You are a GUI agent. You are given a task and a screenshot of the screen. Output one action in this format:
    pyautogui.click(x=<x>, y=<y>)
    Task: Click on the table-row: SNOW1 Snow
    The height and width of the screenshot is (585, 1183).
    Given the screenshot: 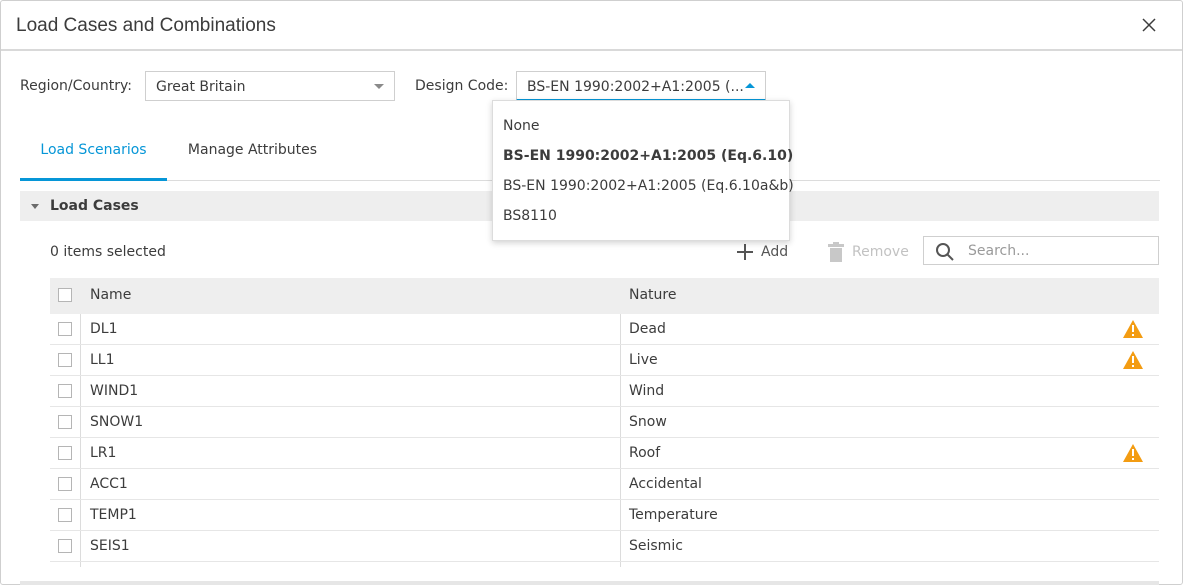 What is the action you would take?
    pyautogui.click(x=604, y=422)
    